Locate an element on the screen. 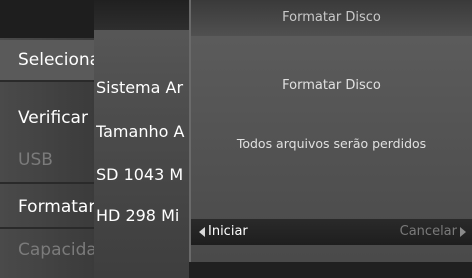  menu-item-selecionar: Selecionar is located at coordinates (50, 60).